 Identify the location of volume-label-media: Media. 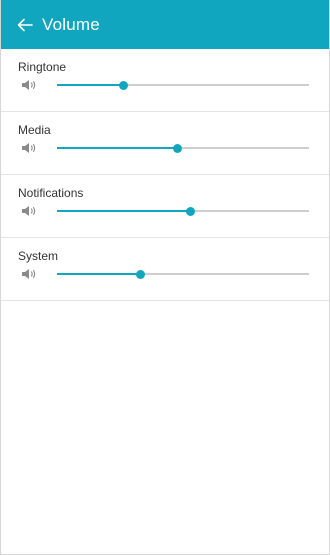
(34, 130).